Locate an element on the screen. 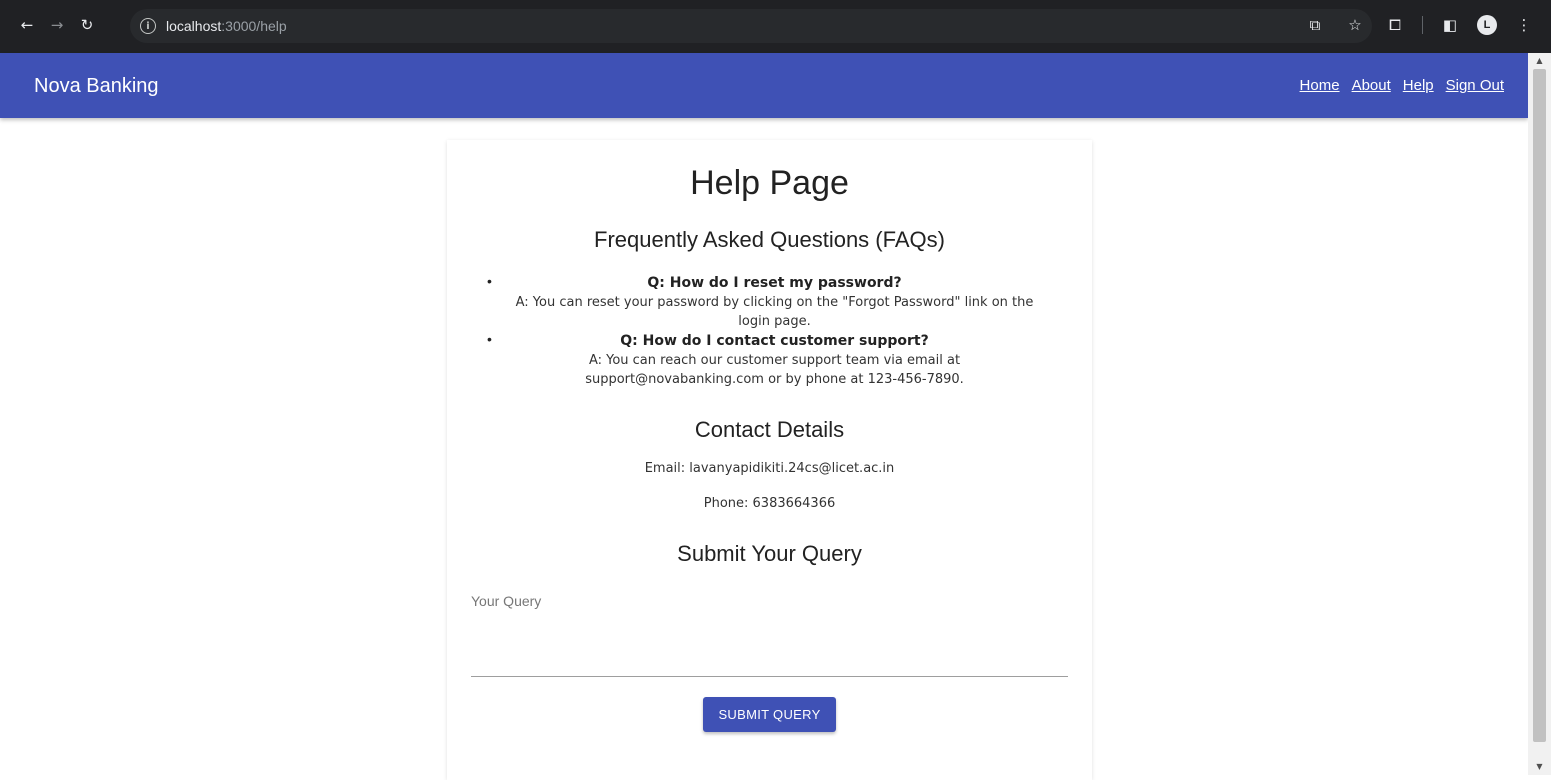 The image size is (1551, 780). browser-toolbar: ← → ↻ i localhost:3000/help ⧉ ☆ ⧠ ◧ L ⋮ is located at coordinates (775, 26).